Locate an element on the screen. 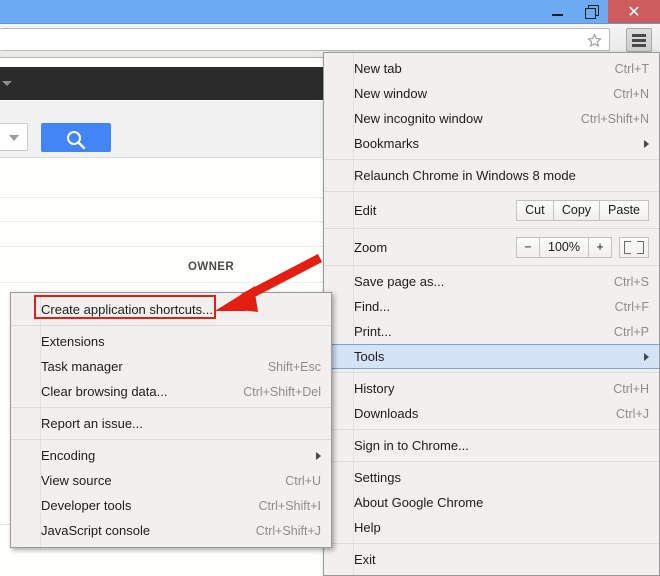 Image resolution: width=660 pixels, height=576 pixels. restore-icon is located at coordinates (591, 12).